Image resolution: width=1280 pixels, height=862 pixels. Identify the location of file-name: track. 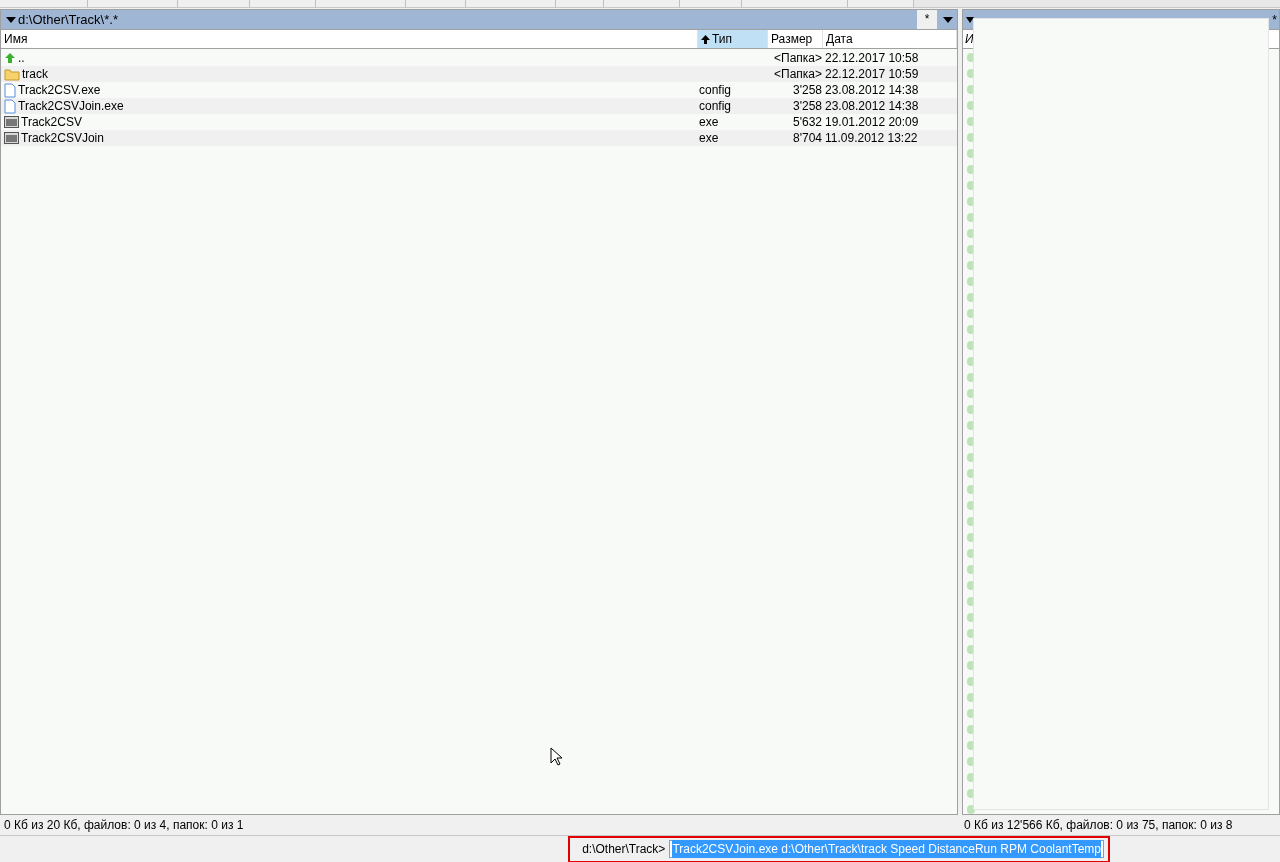
(35, 74).